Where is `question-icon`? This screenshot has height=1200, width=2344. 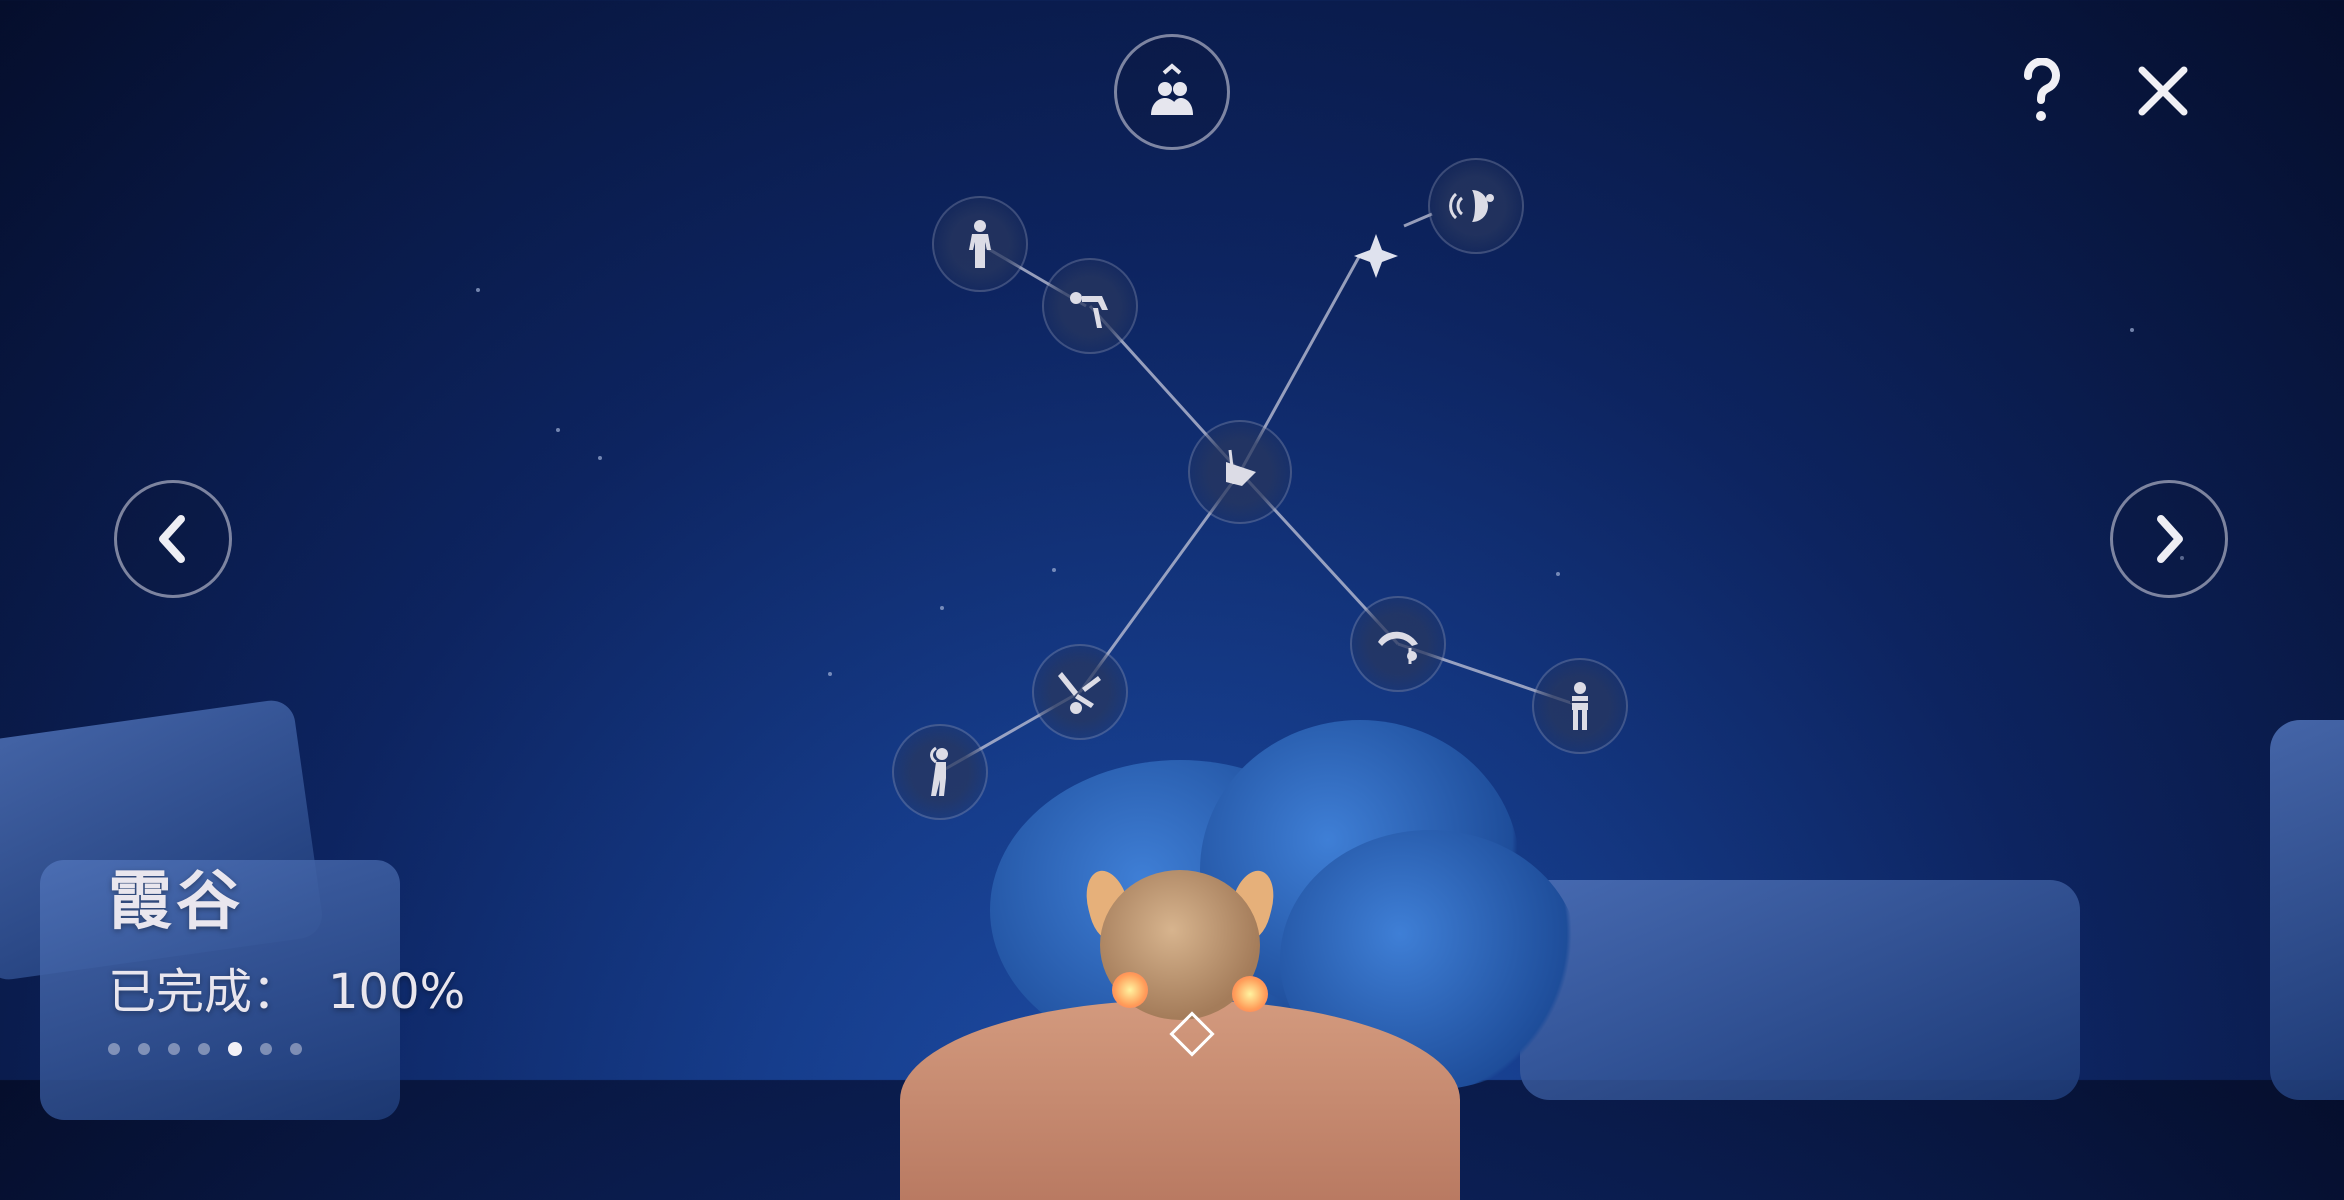 question-icon is located at coordinates (2042, 89).